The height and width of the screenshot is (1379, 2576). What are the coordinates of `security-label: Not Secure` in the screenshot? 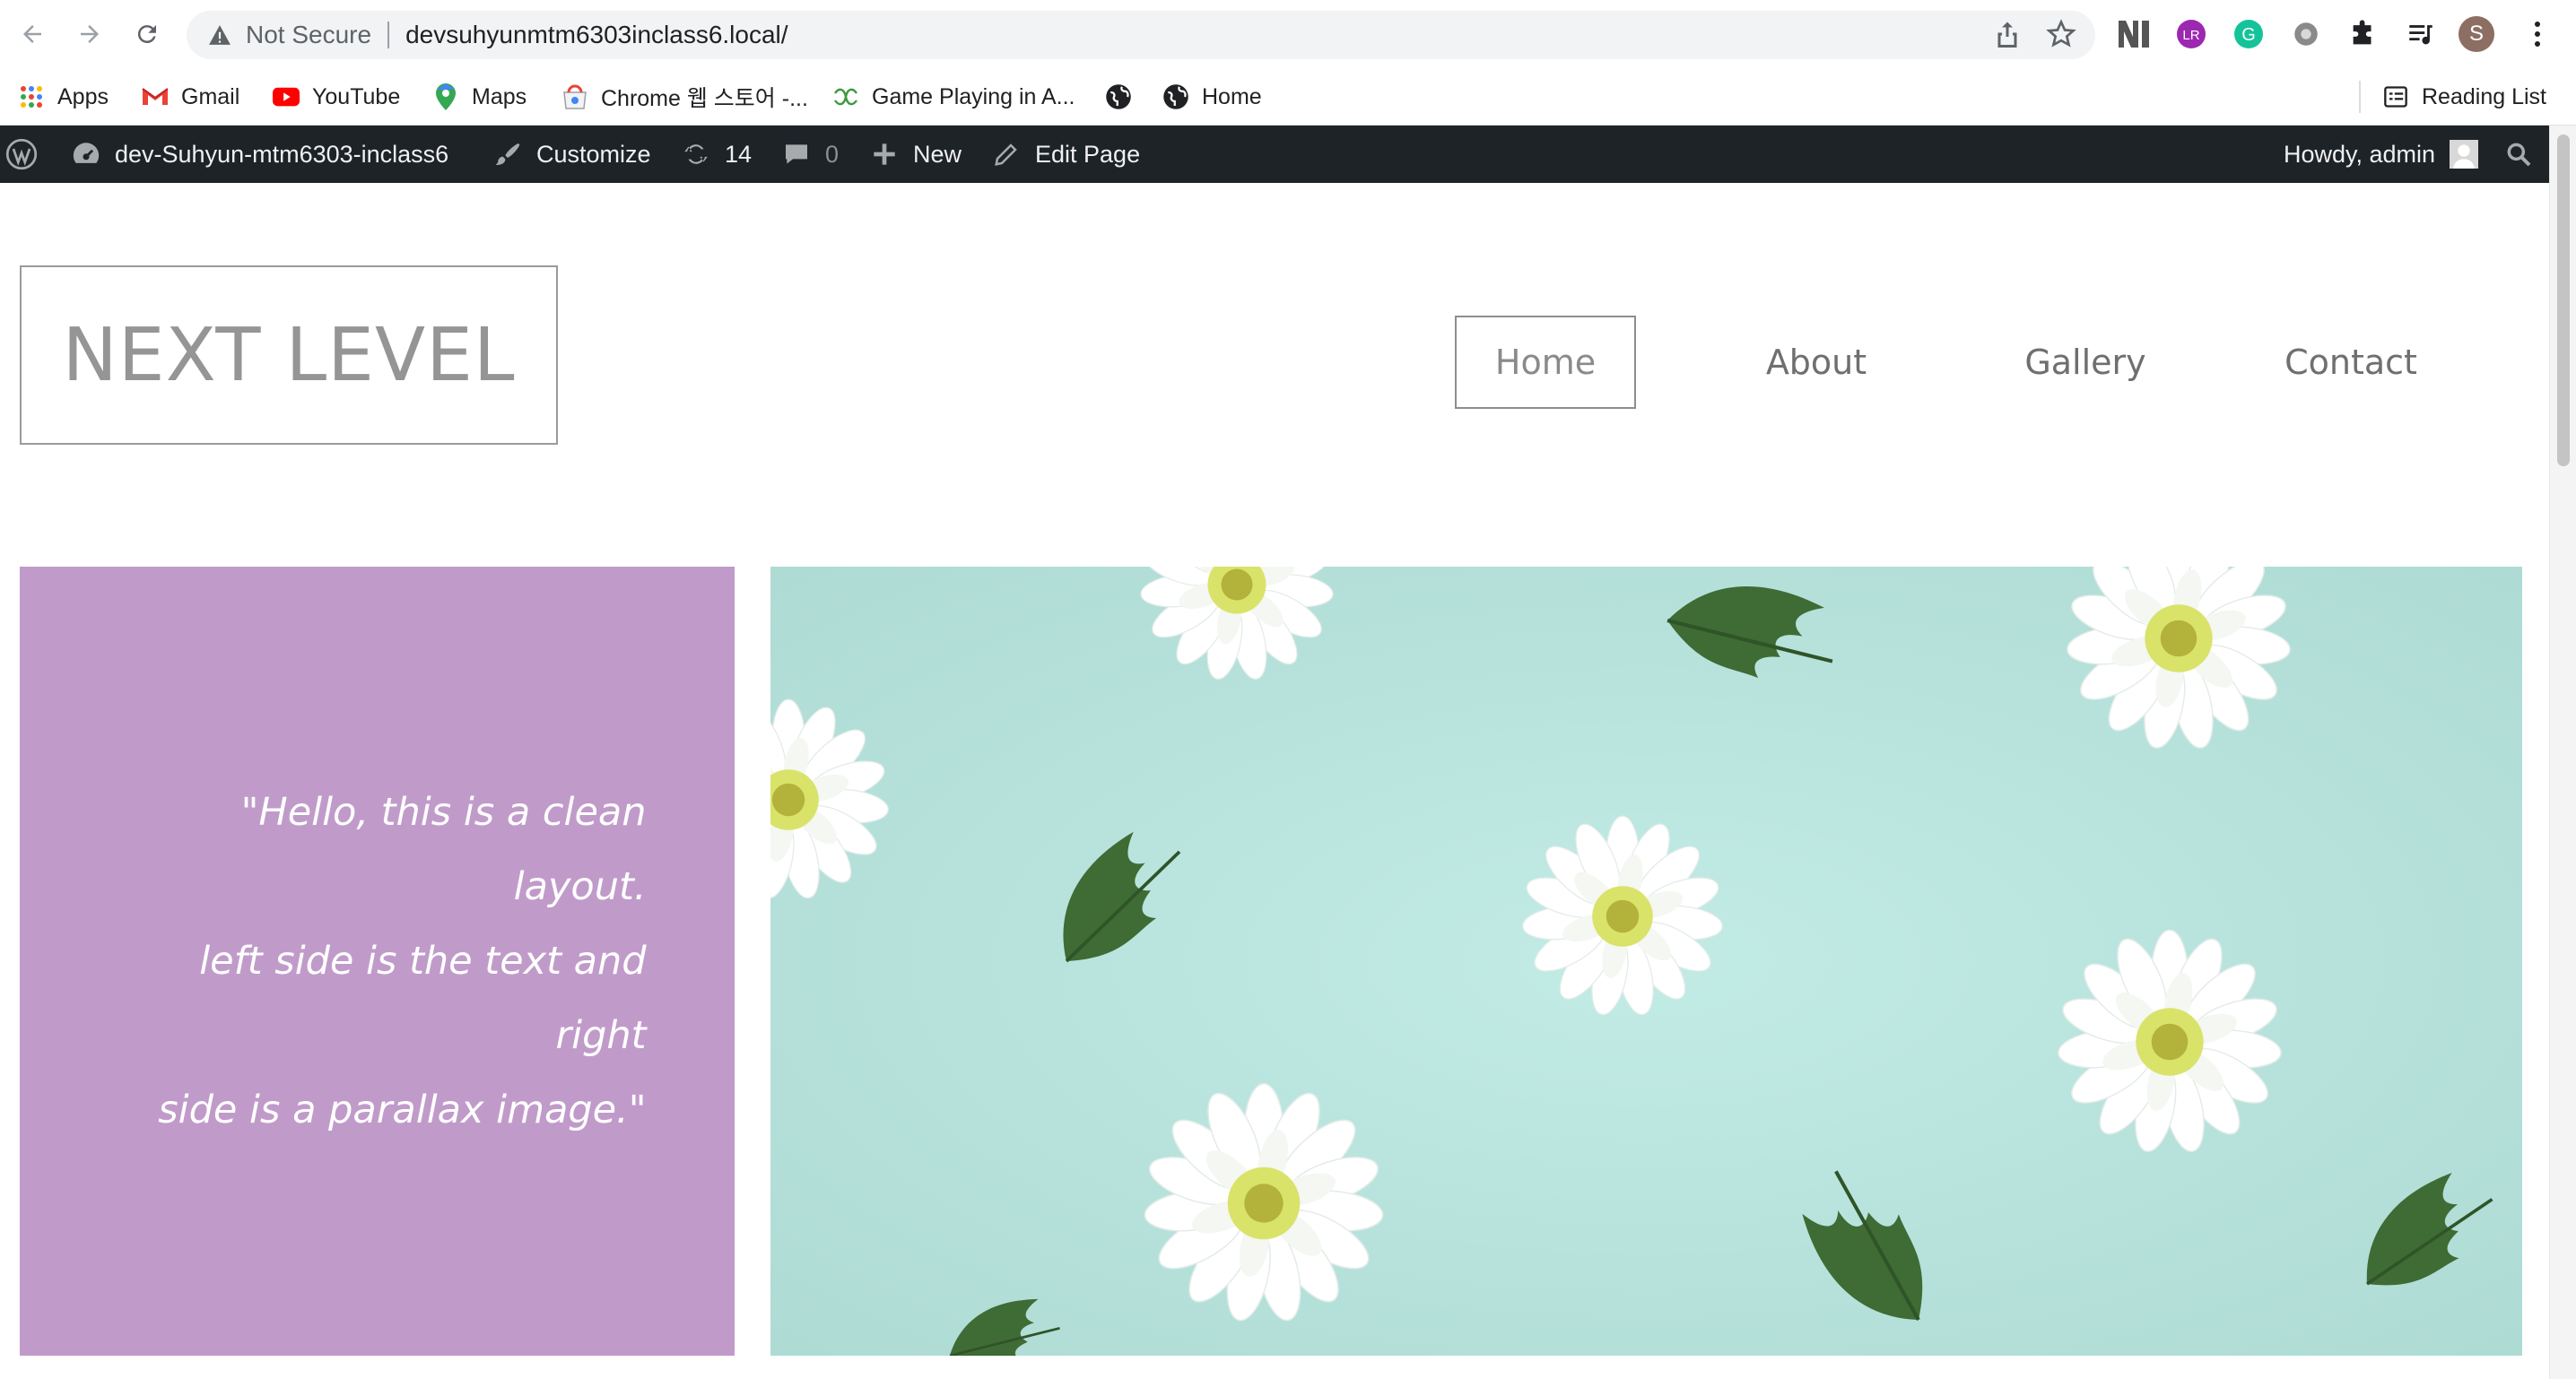 It's located at (308, 35).